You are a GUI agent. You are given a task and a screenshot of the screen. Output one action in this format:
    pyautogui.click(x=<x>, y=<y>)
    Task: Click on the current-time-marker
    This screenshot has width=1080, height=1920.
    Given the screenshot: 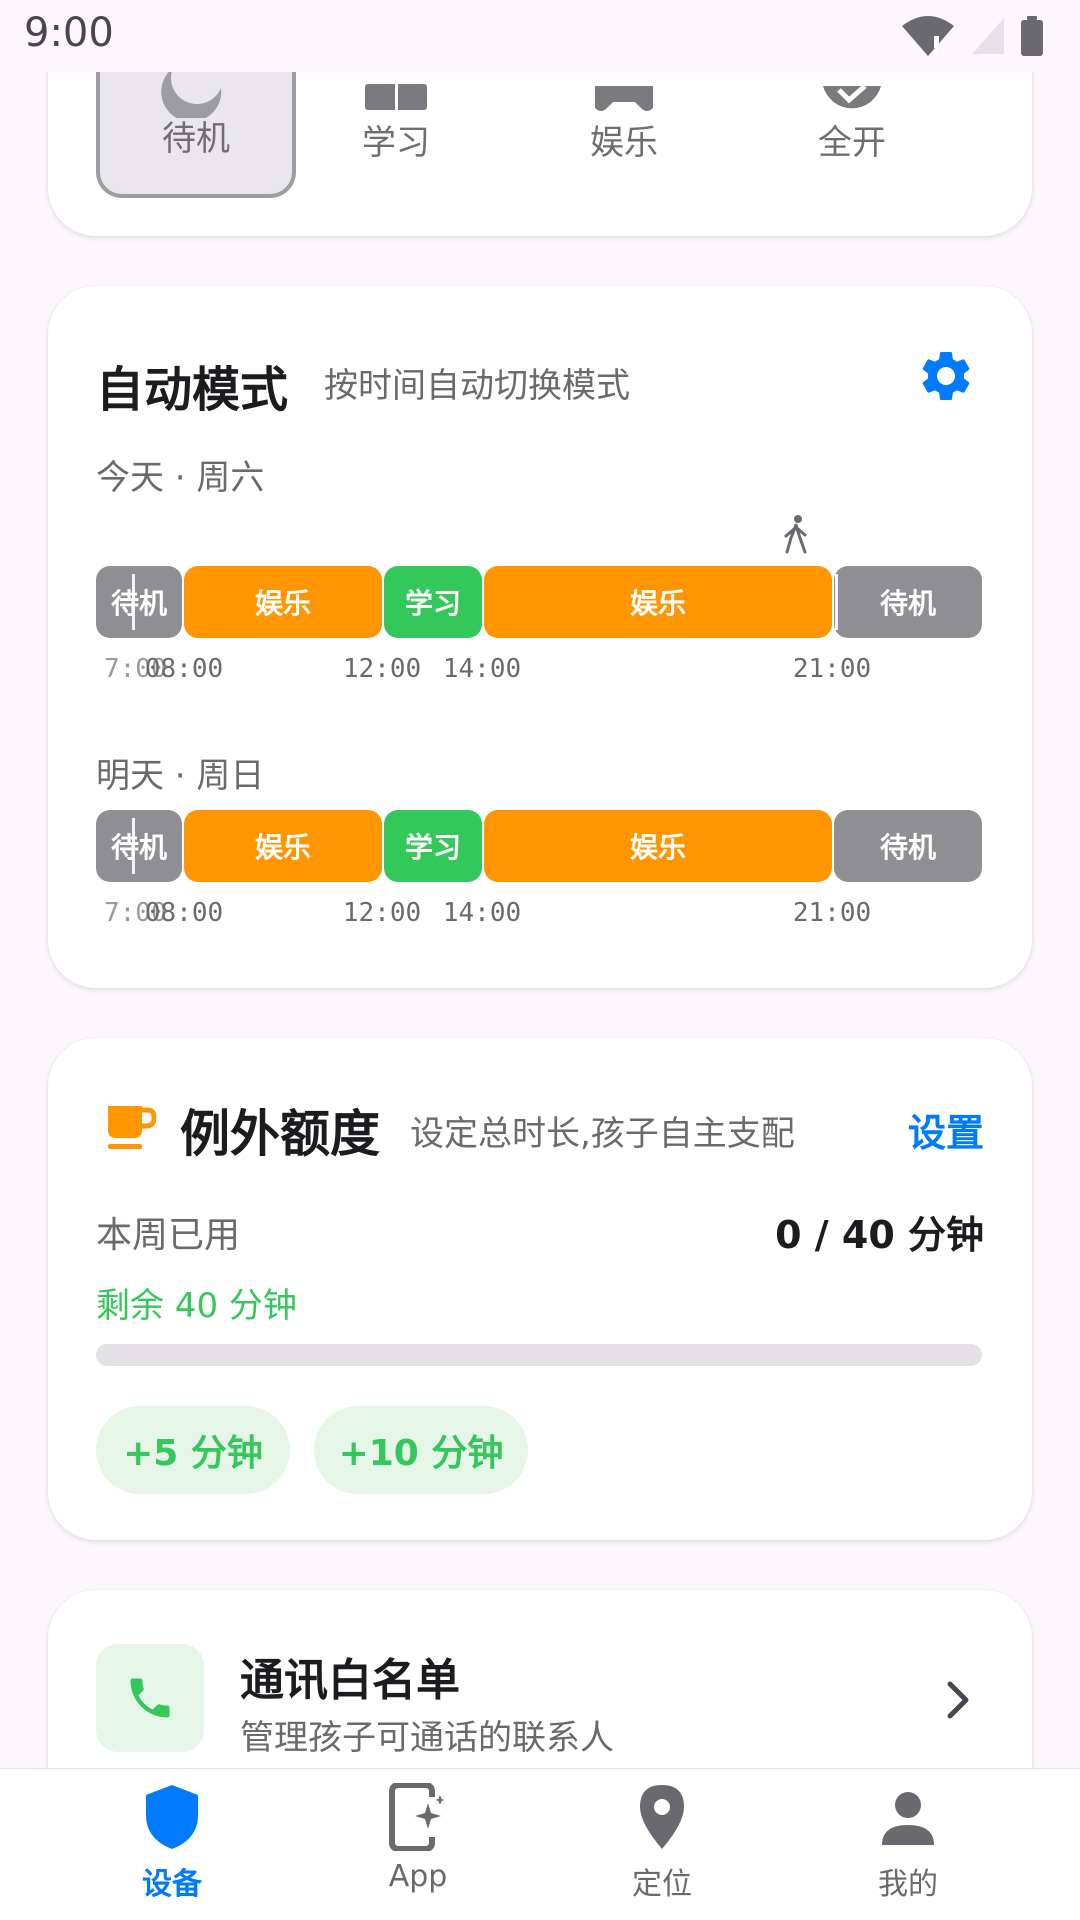 What is the action you would take?
    pyautogui.click(x=836, y=602)
    